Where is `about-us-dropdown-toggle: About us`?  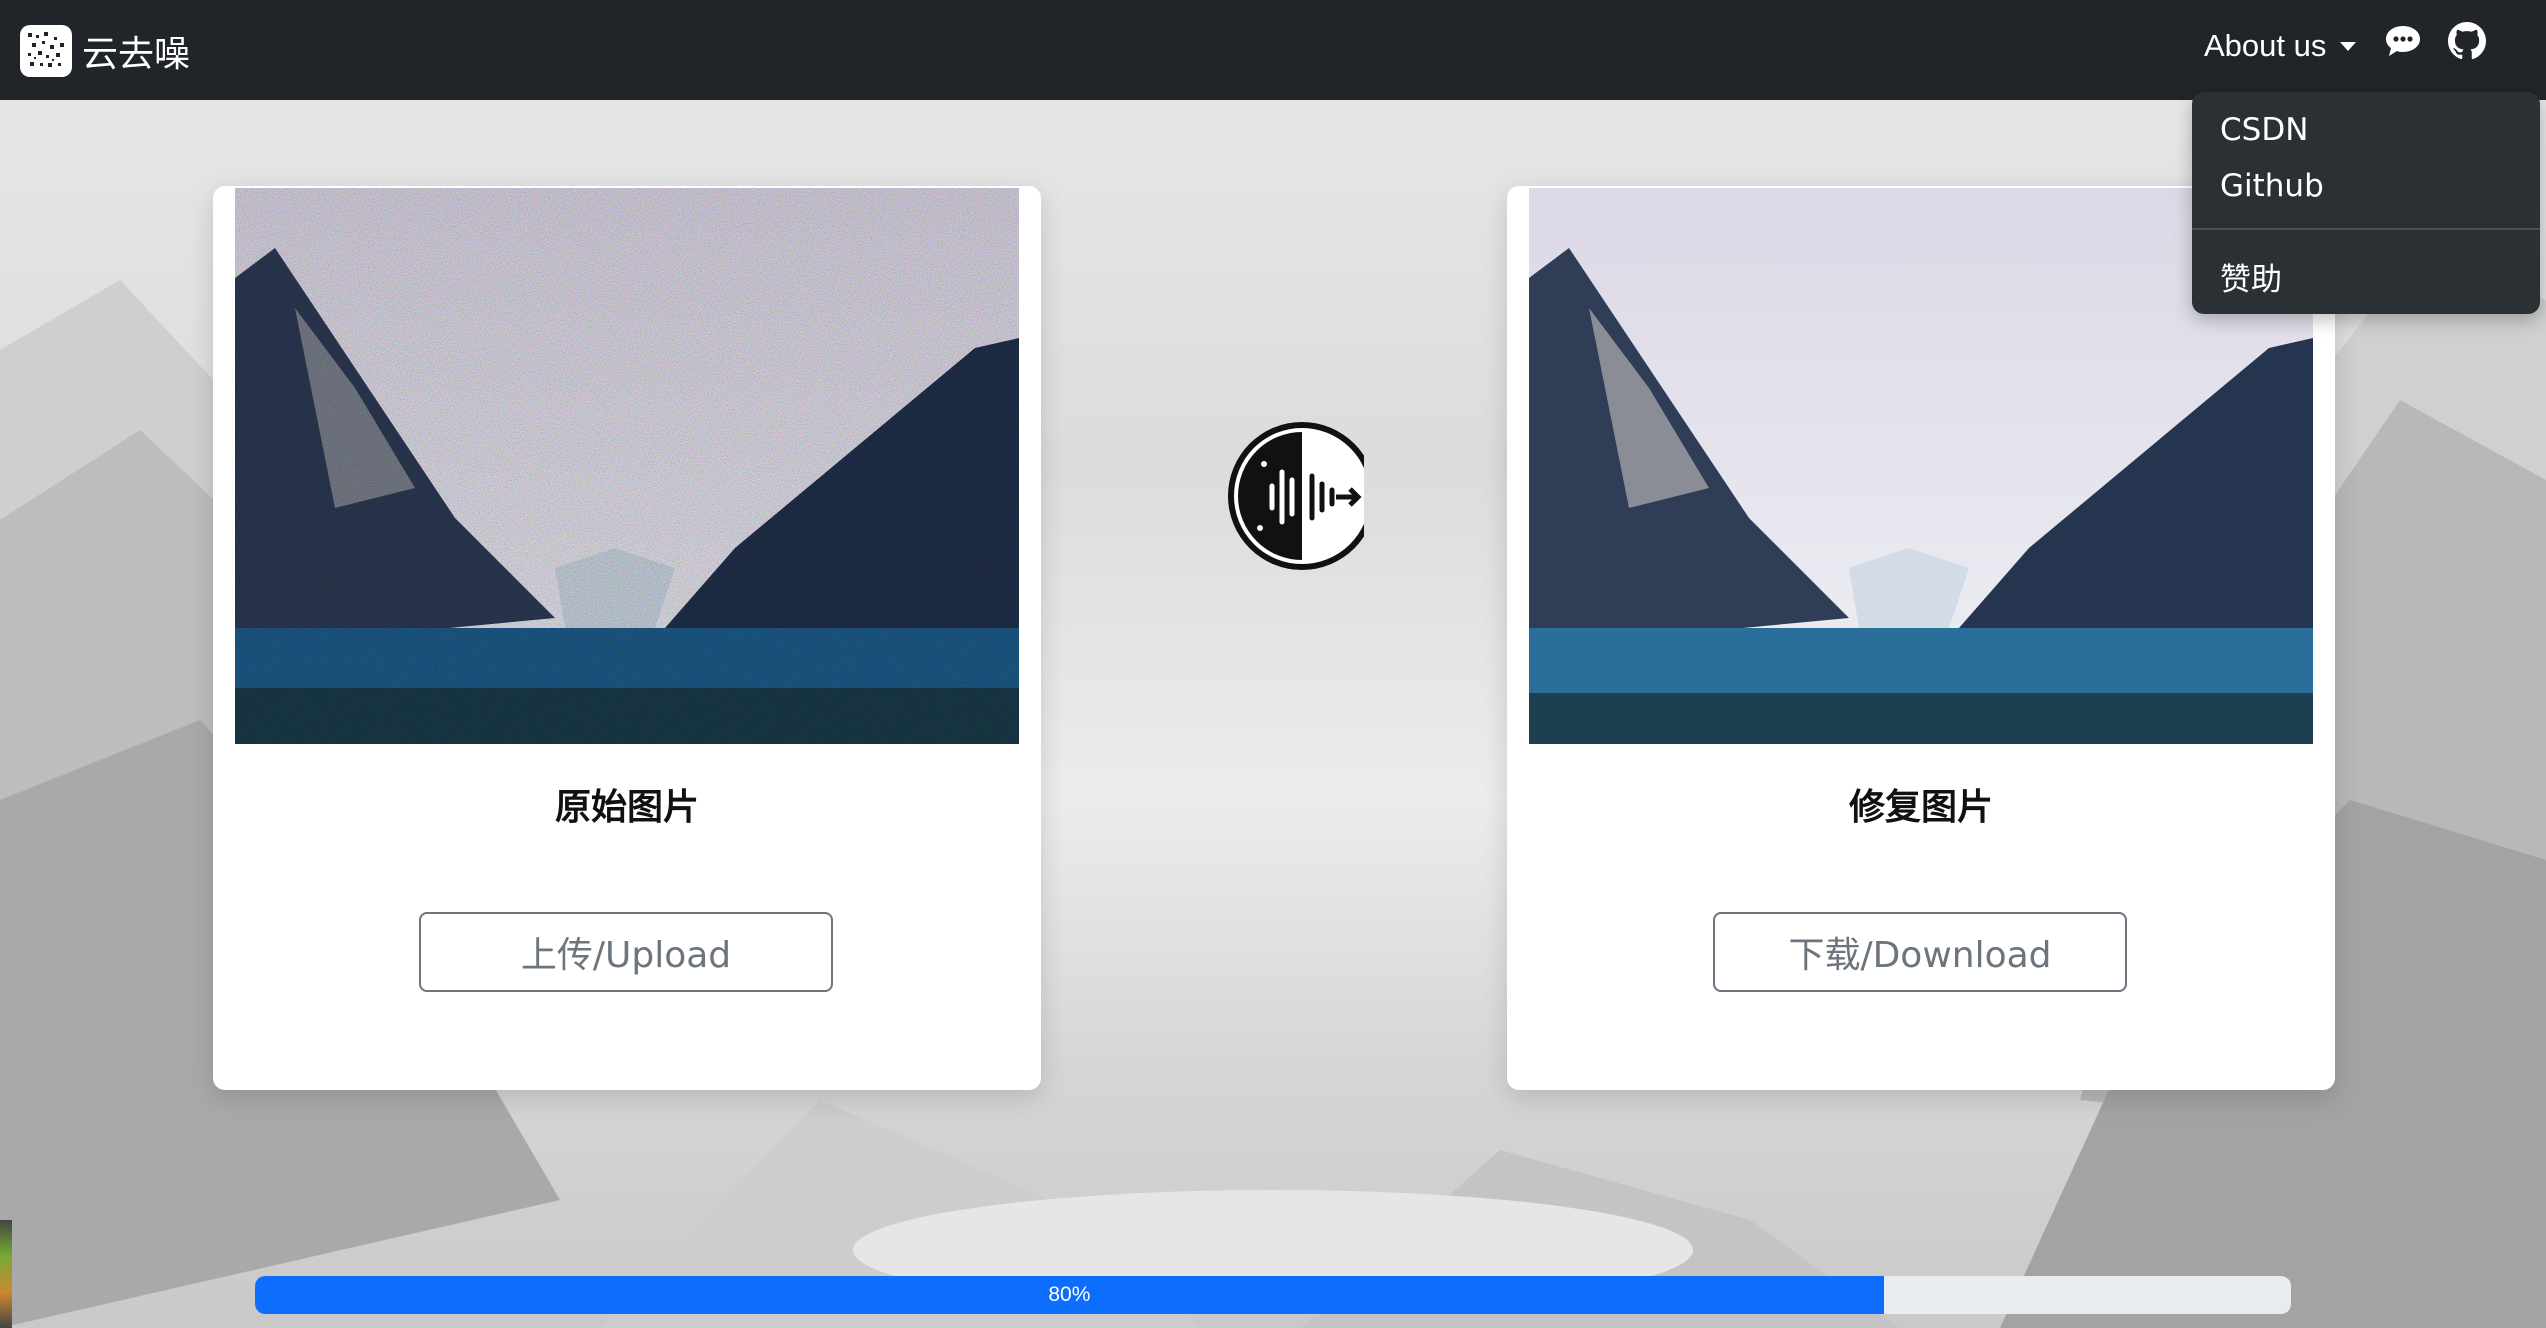 about-us-dropdown-toggle: About us is located at coordinates (2280, 46).